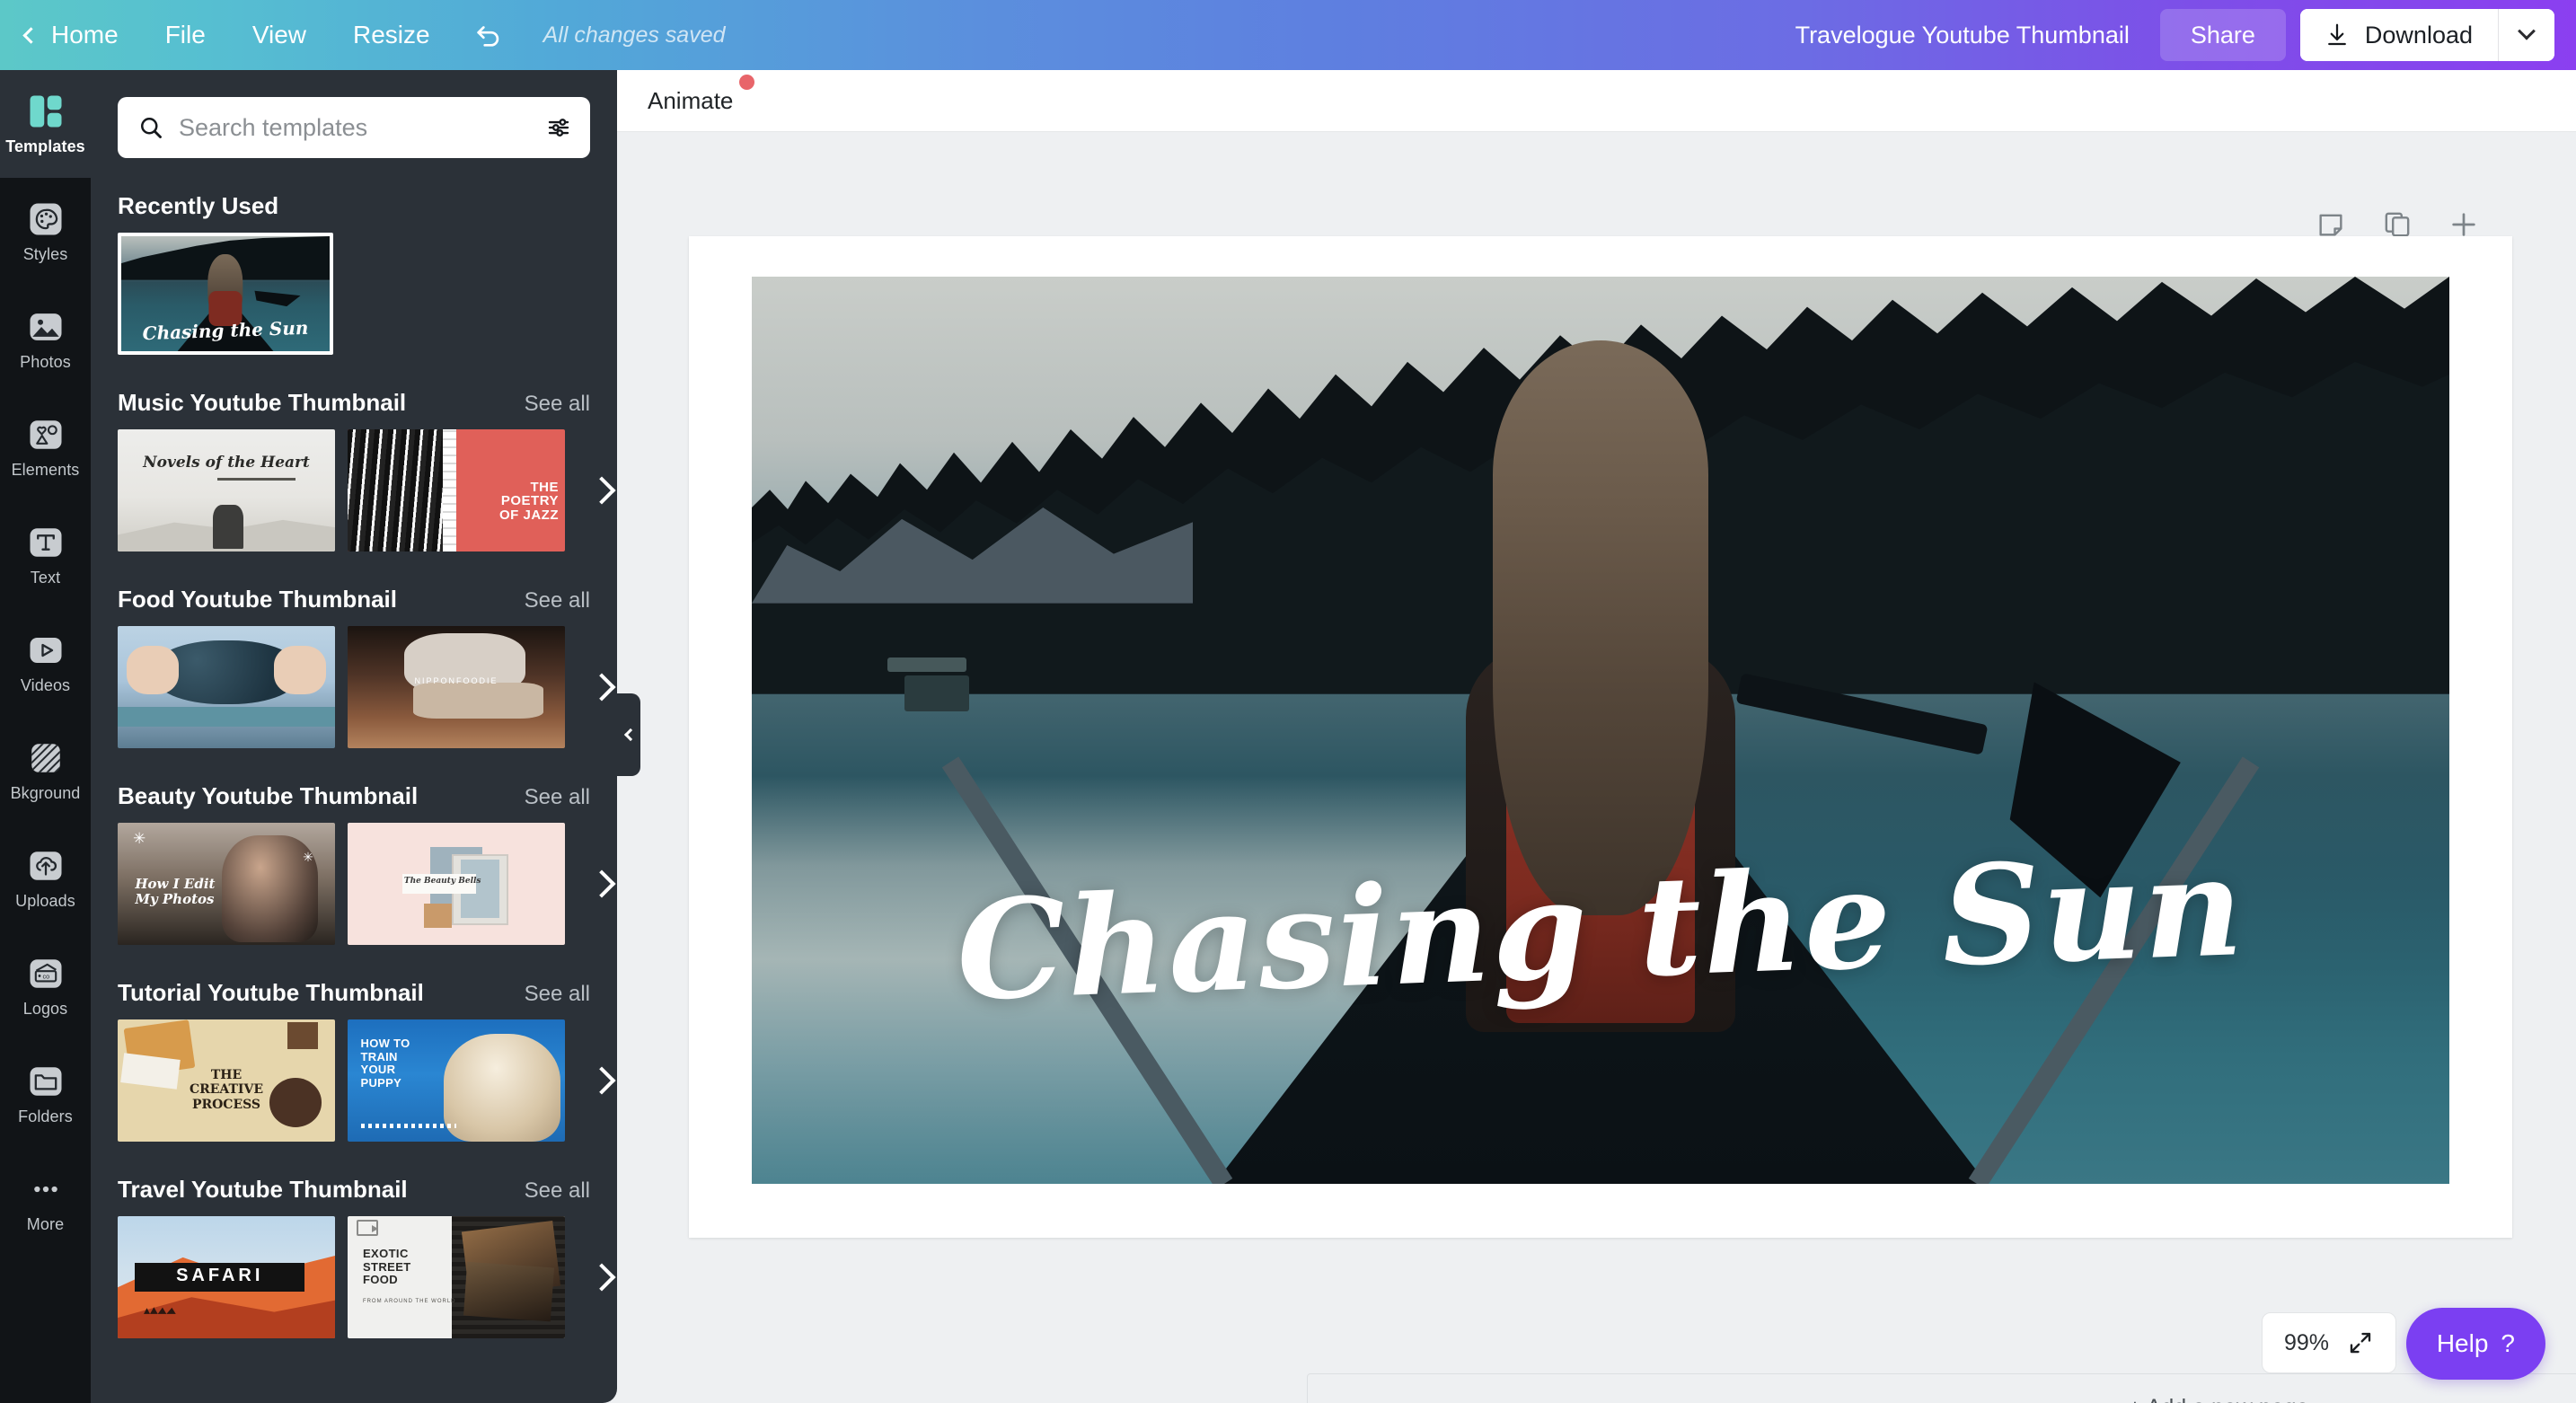  What do you see at coordinates (45, 470) in the screenshot?
I see `sidebar-label-elements: Elements` at bounding box center [45, 470].